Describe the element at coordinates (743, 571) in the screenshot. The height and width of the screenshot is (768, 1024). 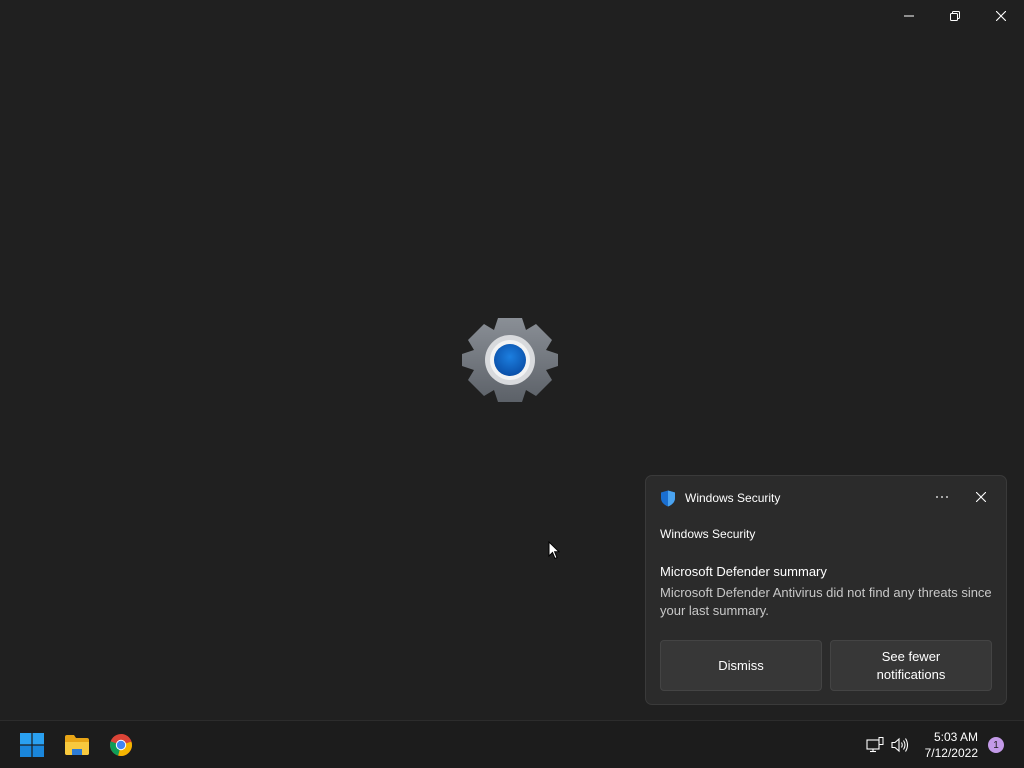
I see `toast-title: Microsoft Defender summary` at that location.